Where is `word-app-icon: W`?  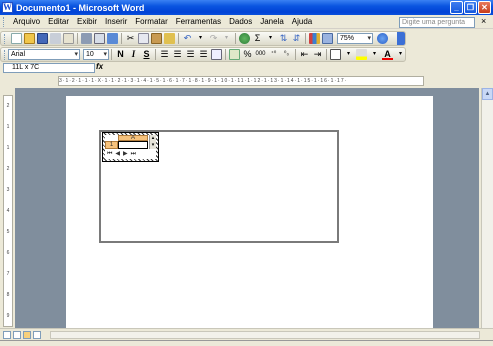
word-app-icon: W is located at coordinates (7, 7).